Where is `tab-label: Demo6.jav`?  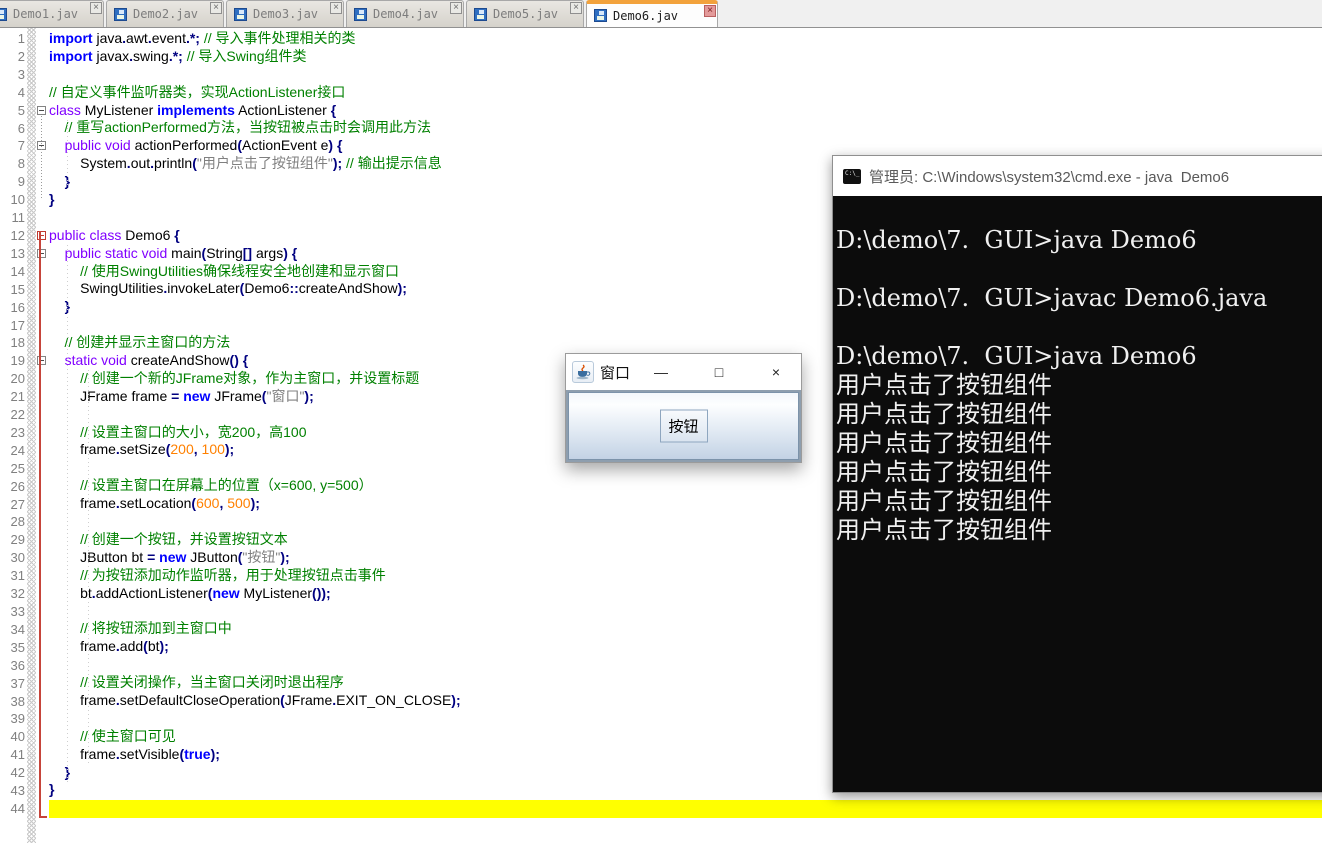 tab-label: Demo6.jav is located at coordinates (646, 15).